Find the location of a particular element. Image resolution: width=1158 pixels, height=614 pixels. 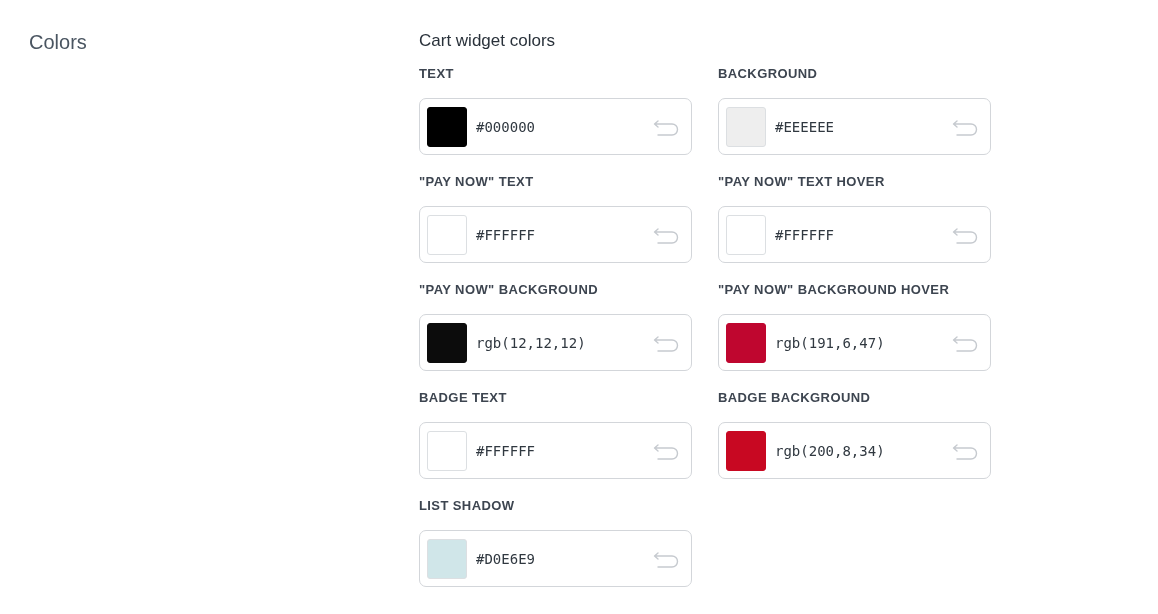

color-input: #EEEEEE is located at coordinates (854, 126).